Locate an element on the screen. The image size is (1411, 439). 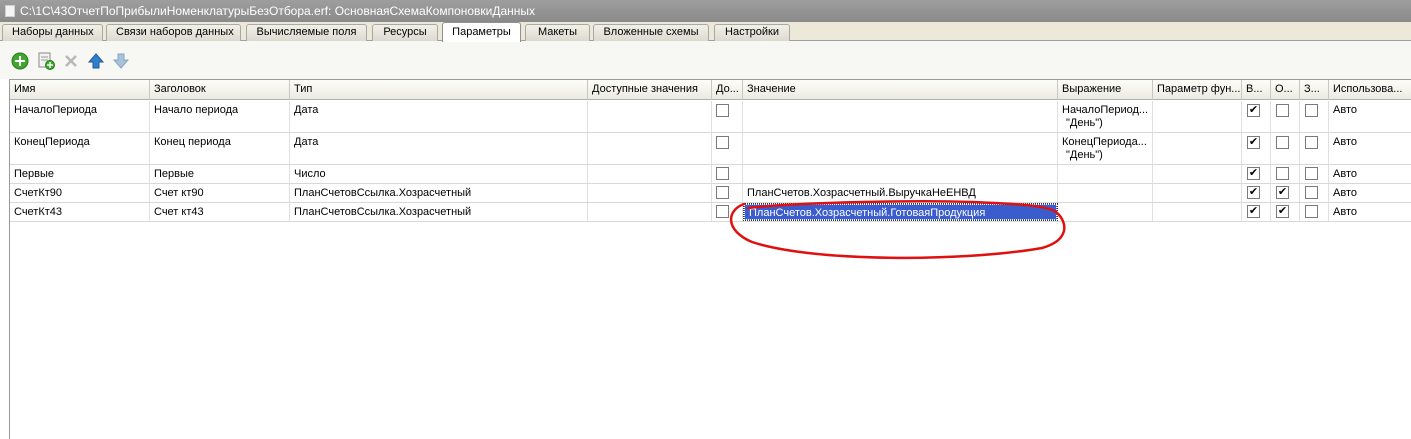
cell-expression: НачалоПериод... "День") is located at coordinates (1105, 116).